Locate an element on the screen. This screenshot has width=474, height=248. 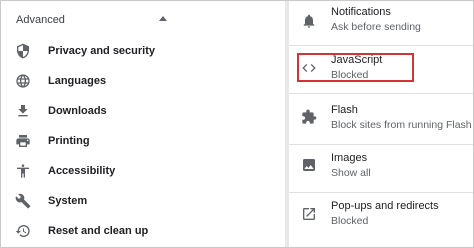
sidebar-item-label: Reset and clean up is located at coordinates (98, 231).